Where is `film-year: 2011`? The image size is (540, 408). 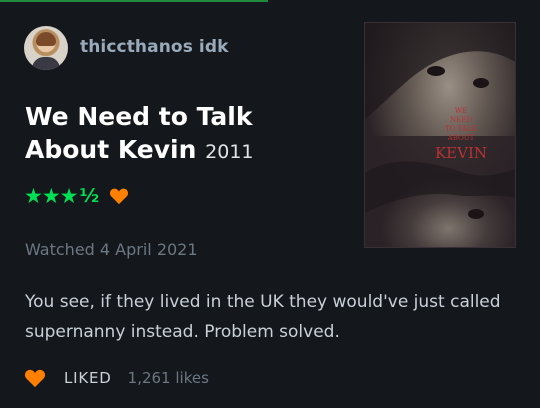 film-year: 2011 is located at coordinates (229, 152).